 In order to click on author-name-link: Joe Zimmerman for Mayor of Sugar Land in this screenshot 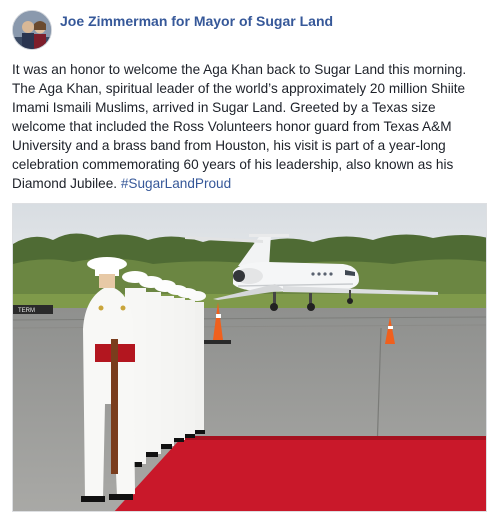, I will do `click(196, 21)`.